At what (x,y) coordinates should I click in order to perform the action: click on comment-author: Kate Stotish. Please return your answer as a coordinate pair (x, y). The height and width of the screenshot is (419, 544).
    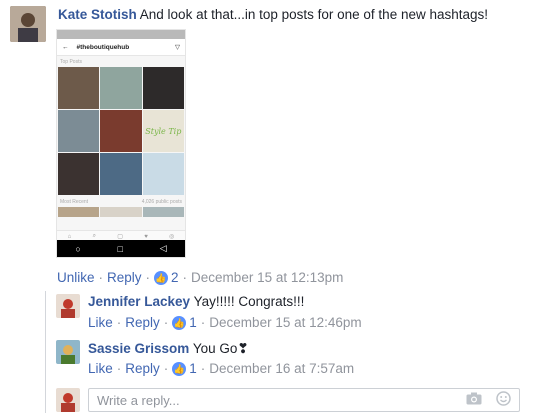
    Looking at the image, I should click on (97, 14).